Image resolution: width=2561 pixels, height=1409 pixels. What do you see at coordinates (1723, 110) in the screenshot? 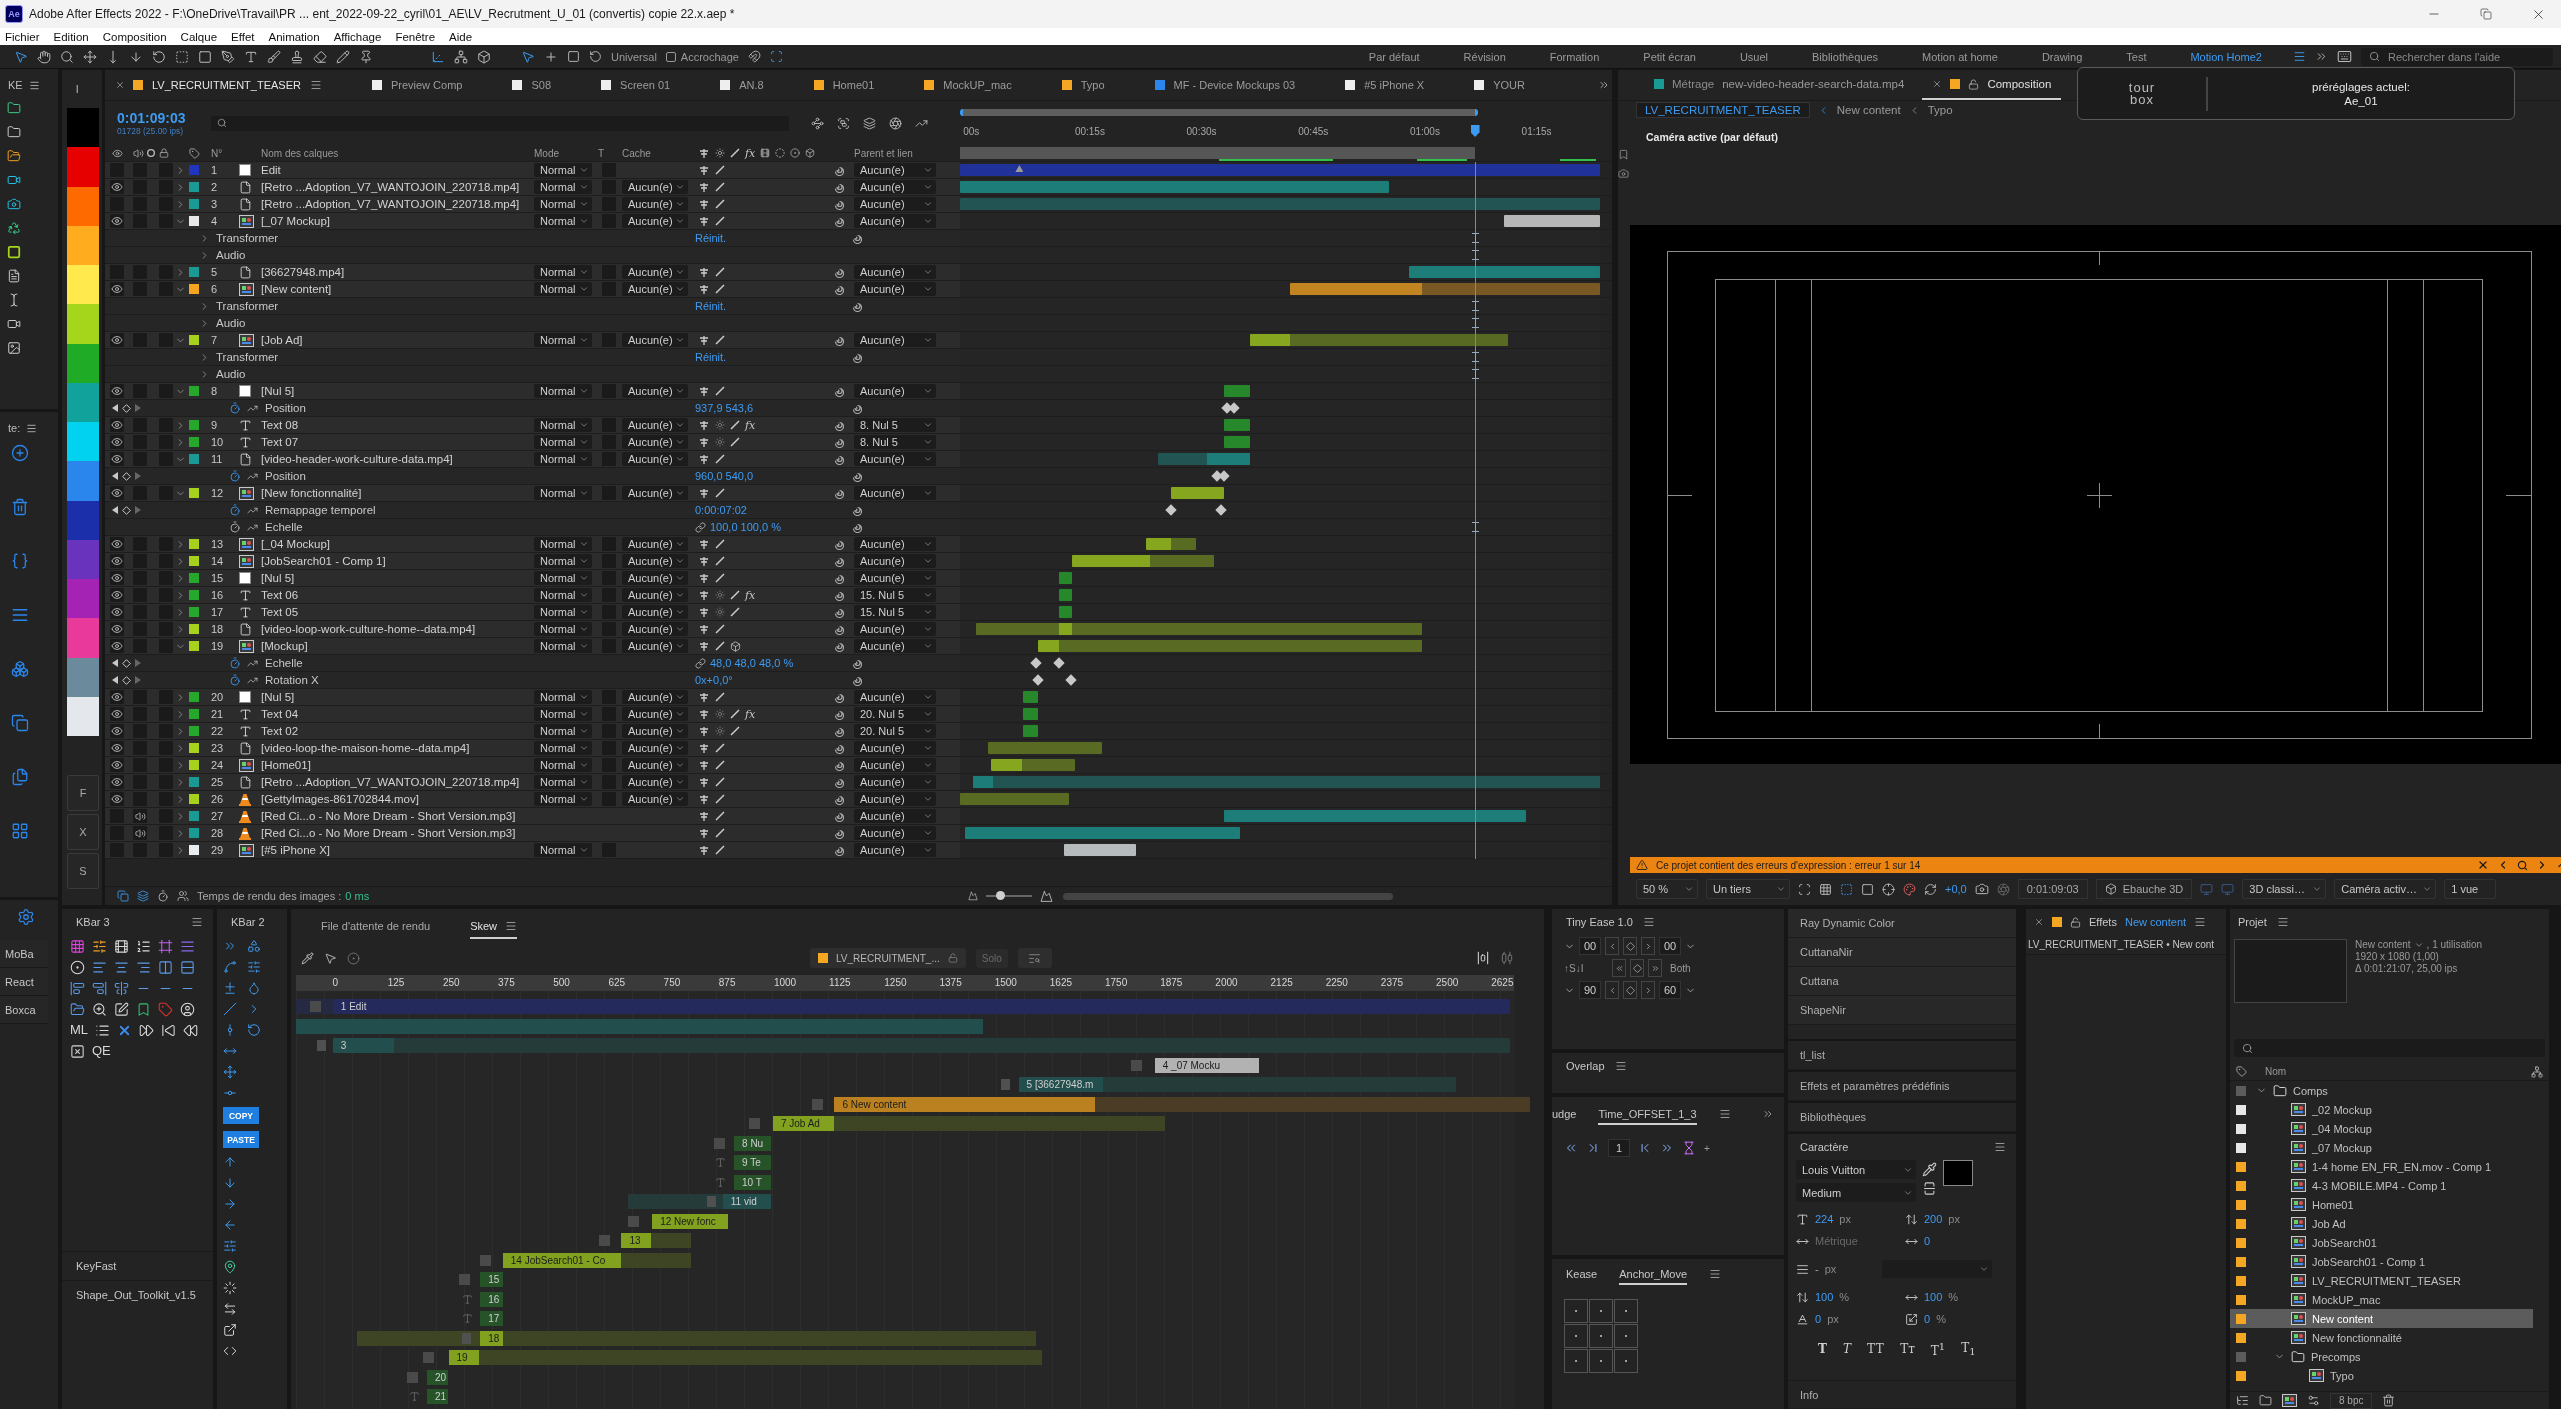
I see `composition-breadcrumb: LV_RECRUITMENT_TEASER` at bounding box center [1723, 110].